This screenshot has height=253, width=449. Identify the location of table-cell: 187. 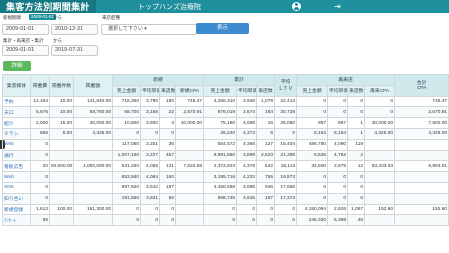
(266, 198).